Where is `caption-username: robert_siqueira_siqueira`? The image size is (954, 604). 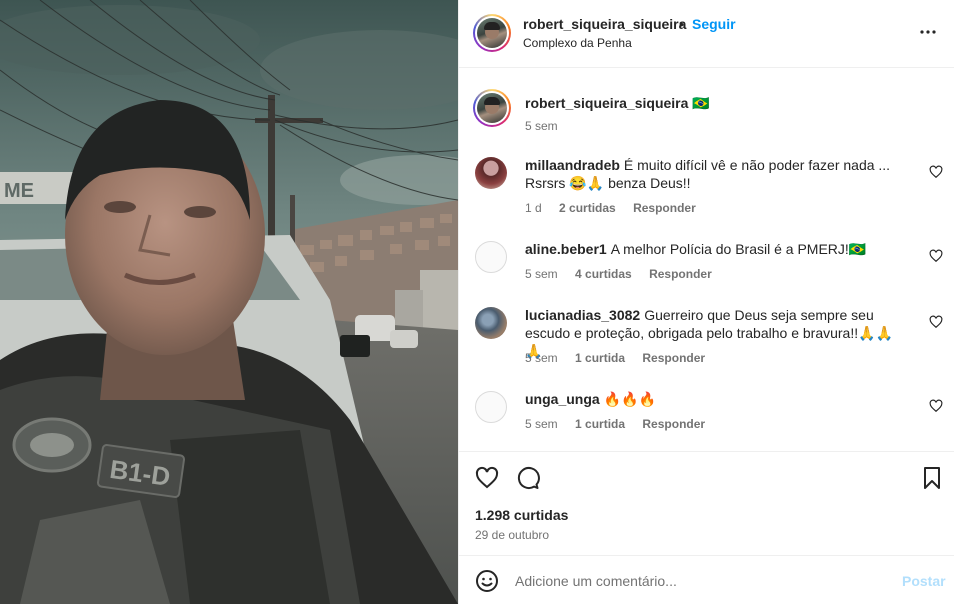
caption-username: robert_siqueira_siqueira is located at coordinates (606, 103).